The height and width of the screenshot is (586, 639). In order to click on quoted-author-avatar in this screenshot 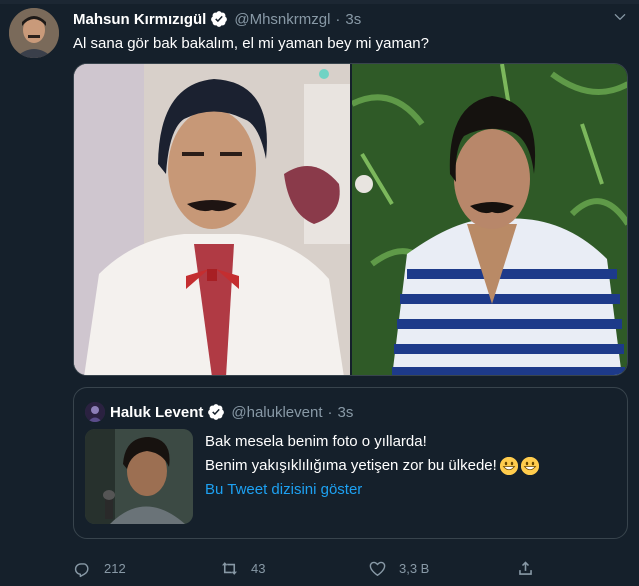, I will do `click(95, 412)`.